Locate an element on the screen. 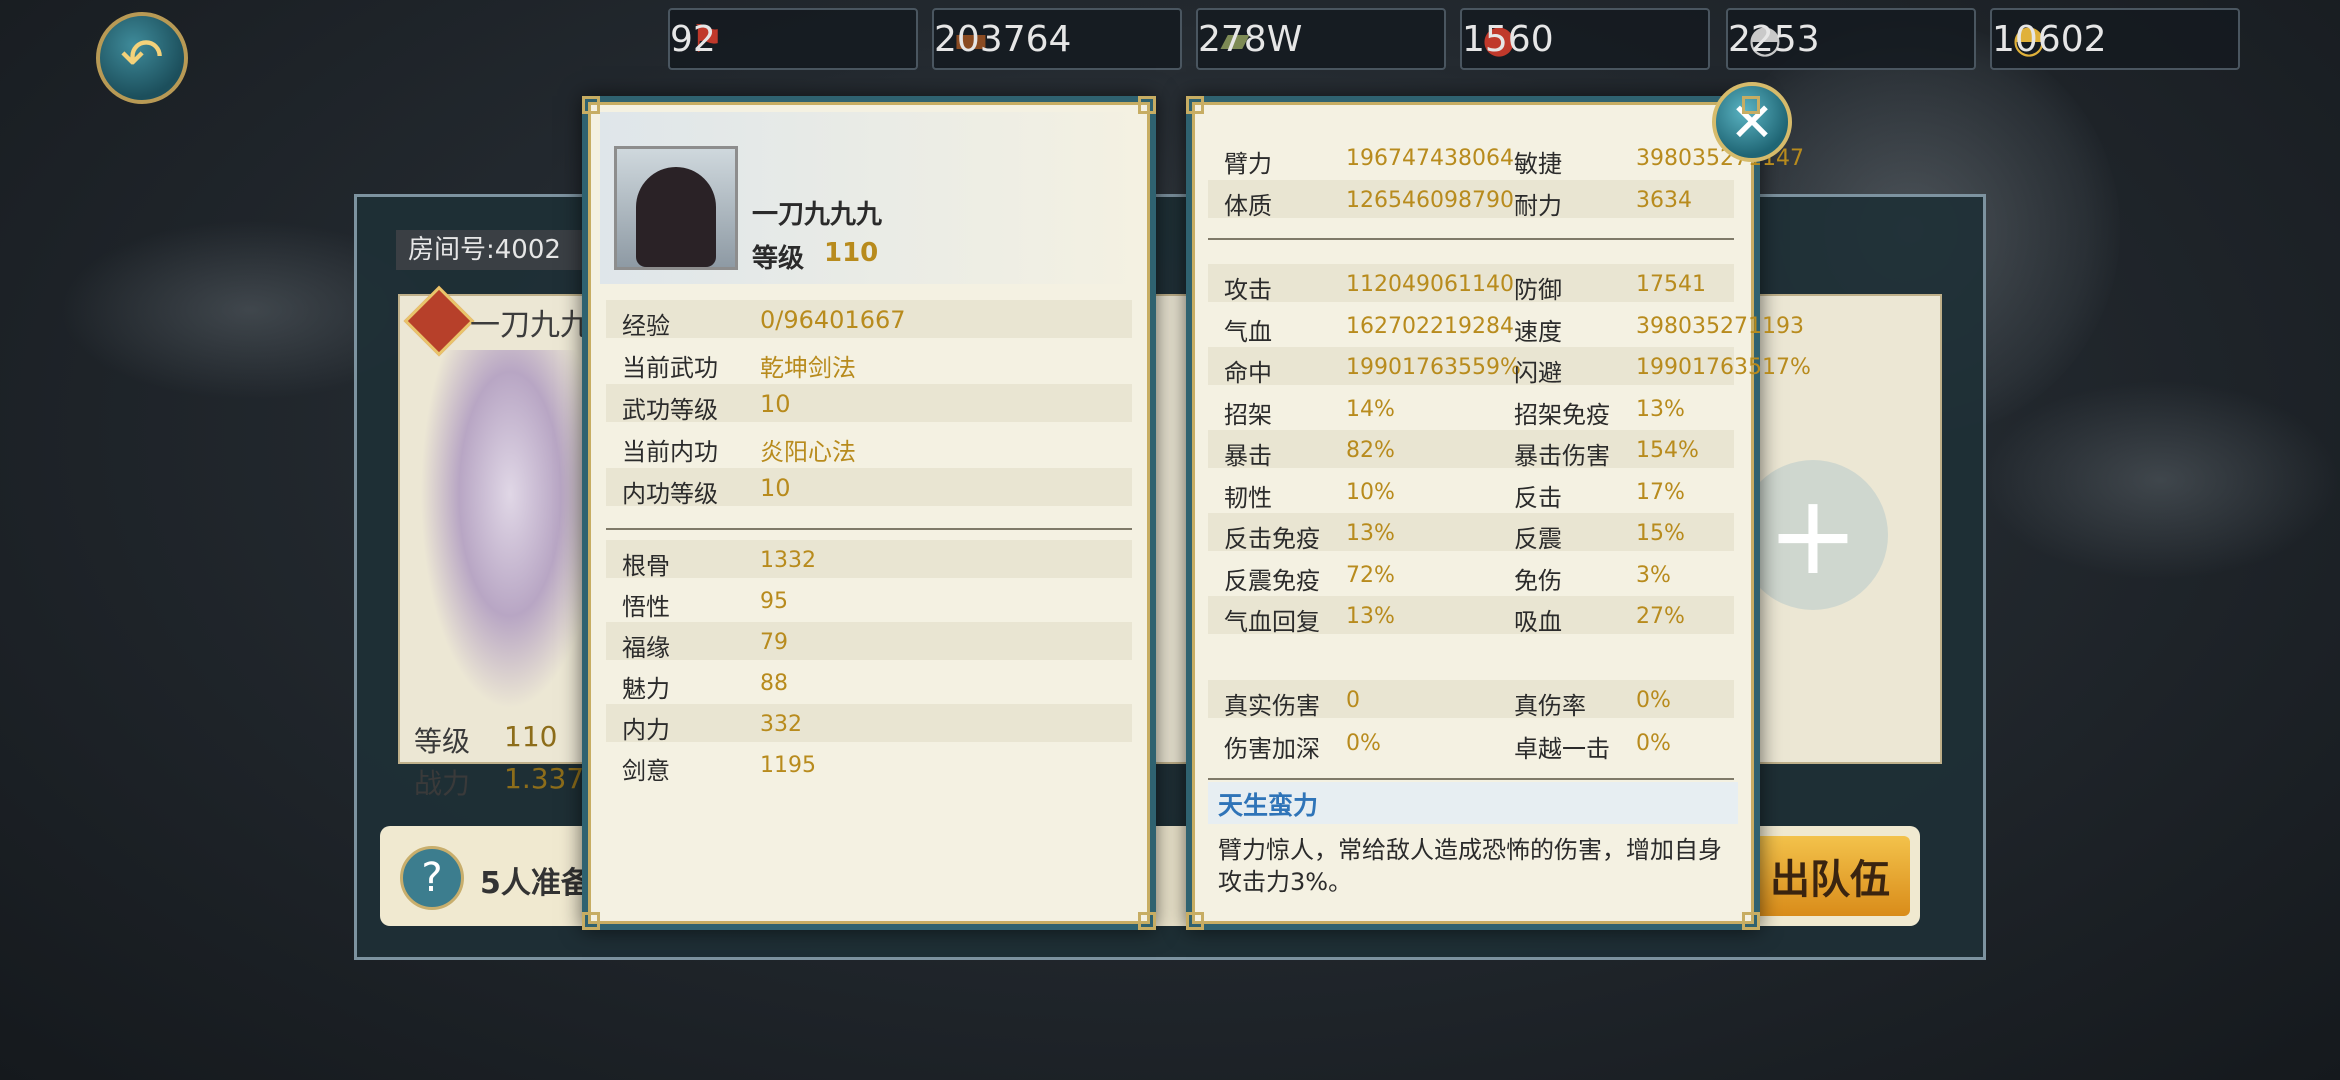 Image resolution: width=2340 pixels, height=1080 pixels. attribute-label: 剑意 is located at coordinates (646, 771).